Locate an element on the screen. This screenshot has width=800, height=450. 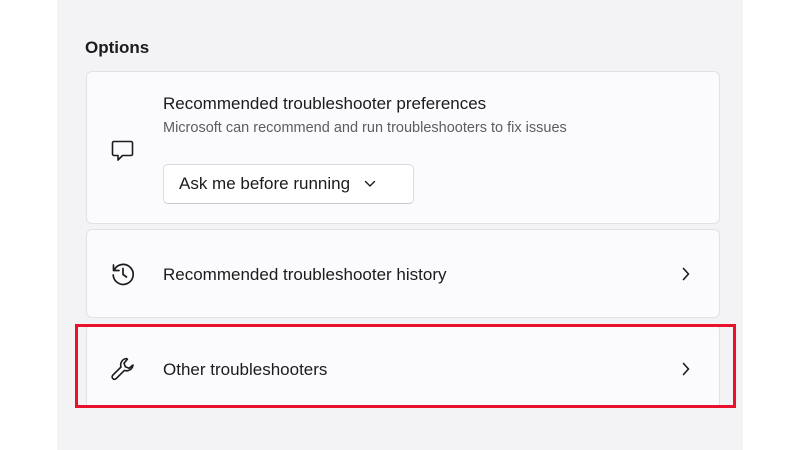
history-title: Recommended troubleshooter history is located at coordinates (305, 274).